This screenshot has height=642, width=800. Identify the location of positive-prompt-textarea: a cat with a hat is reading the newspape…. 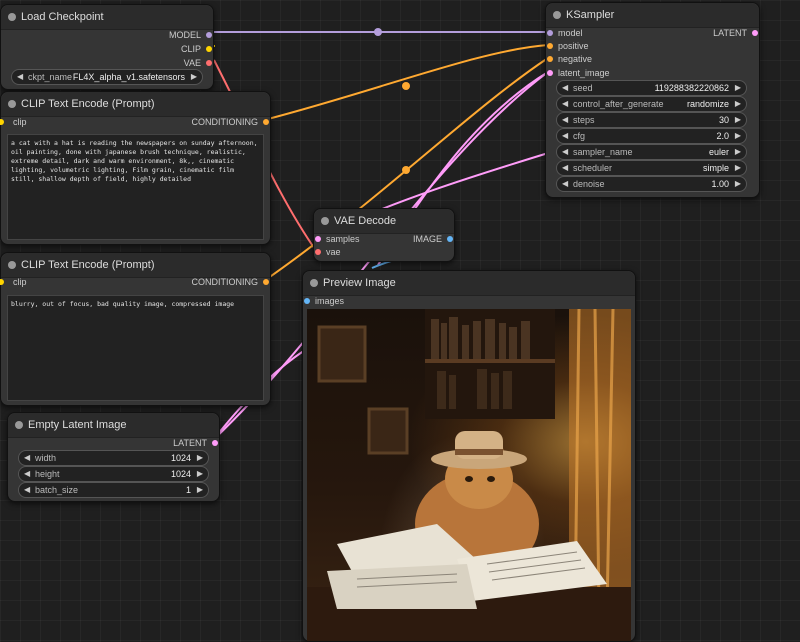
(135, 187).